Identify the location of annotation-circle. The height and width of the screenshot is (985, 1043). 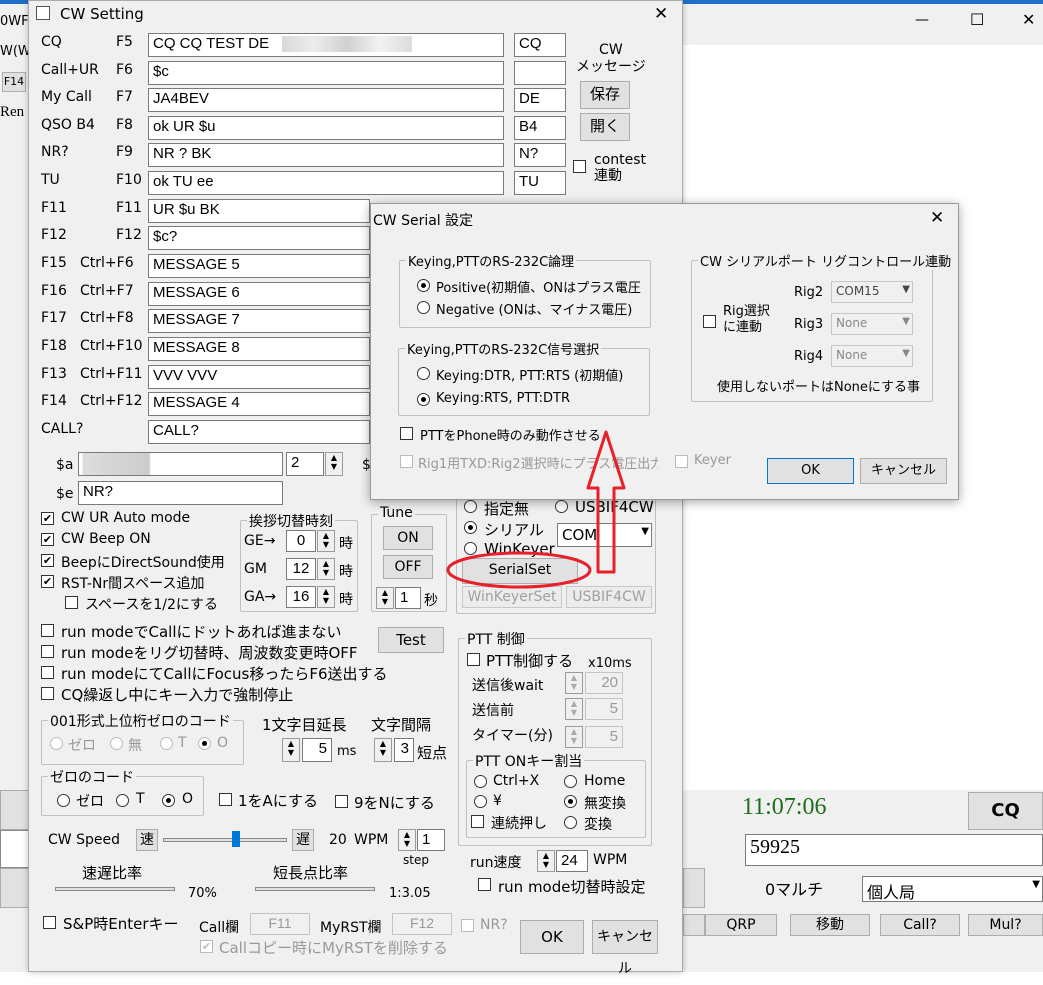
(519, 570).